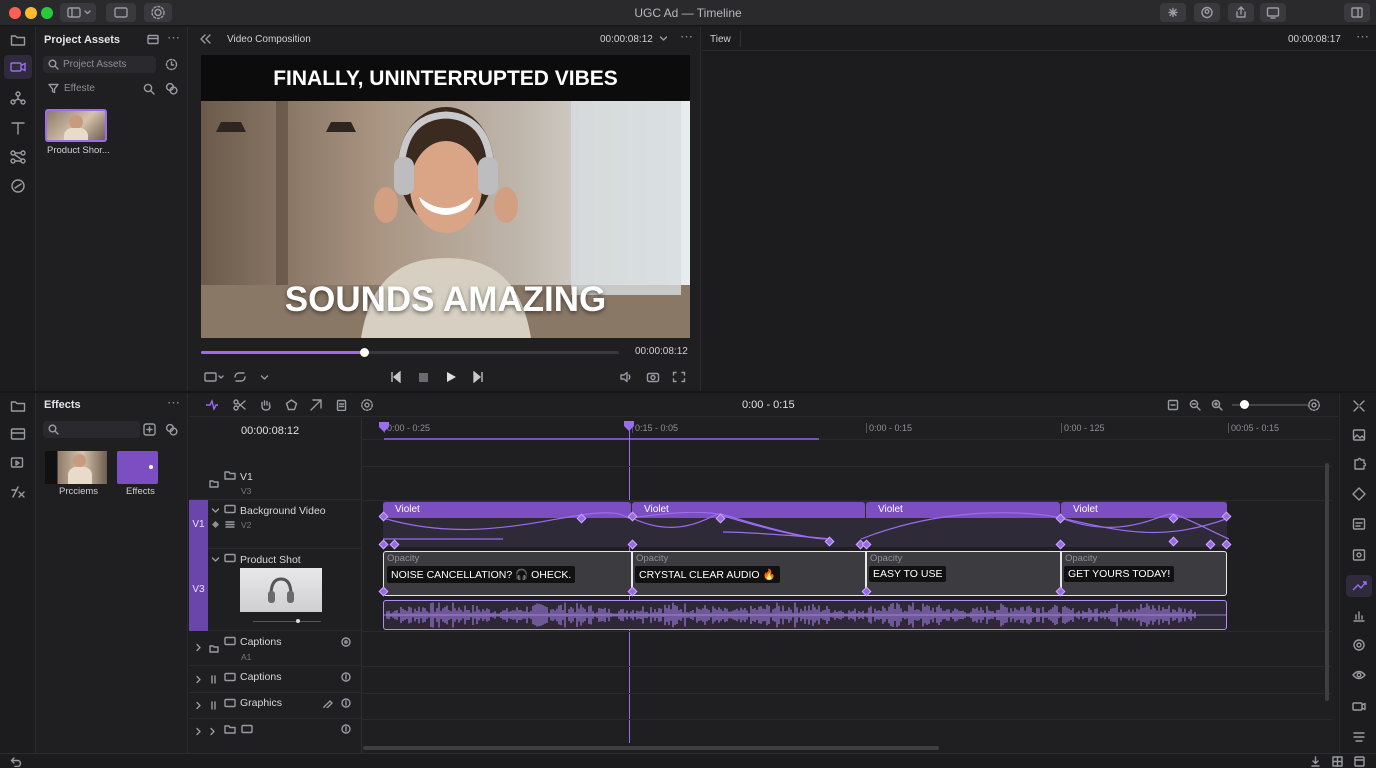  I want to click on opacity-label-3: Opacity, so click(886, 558).